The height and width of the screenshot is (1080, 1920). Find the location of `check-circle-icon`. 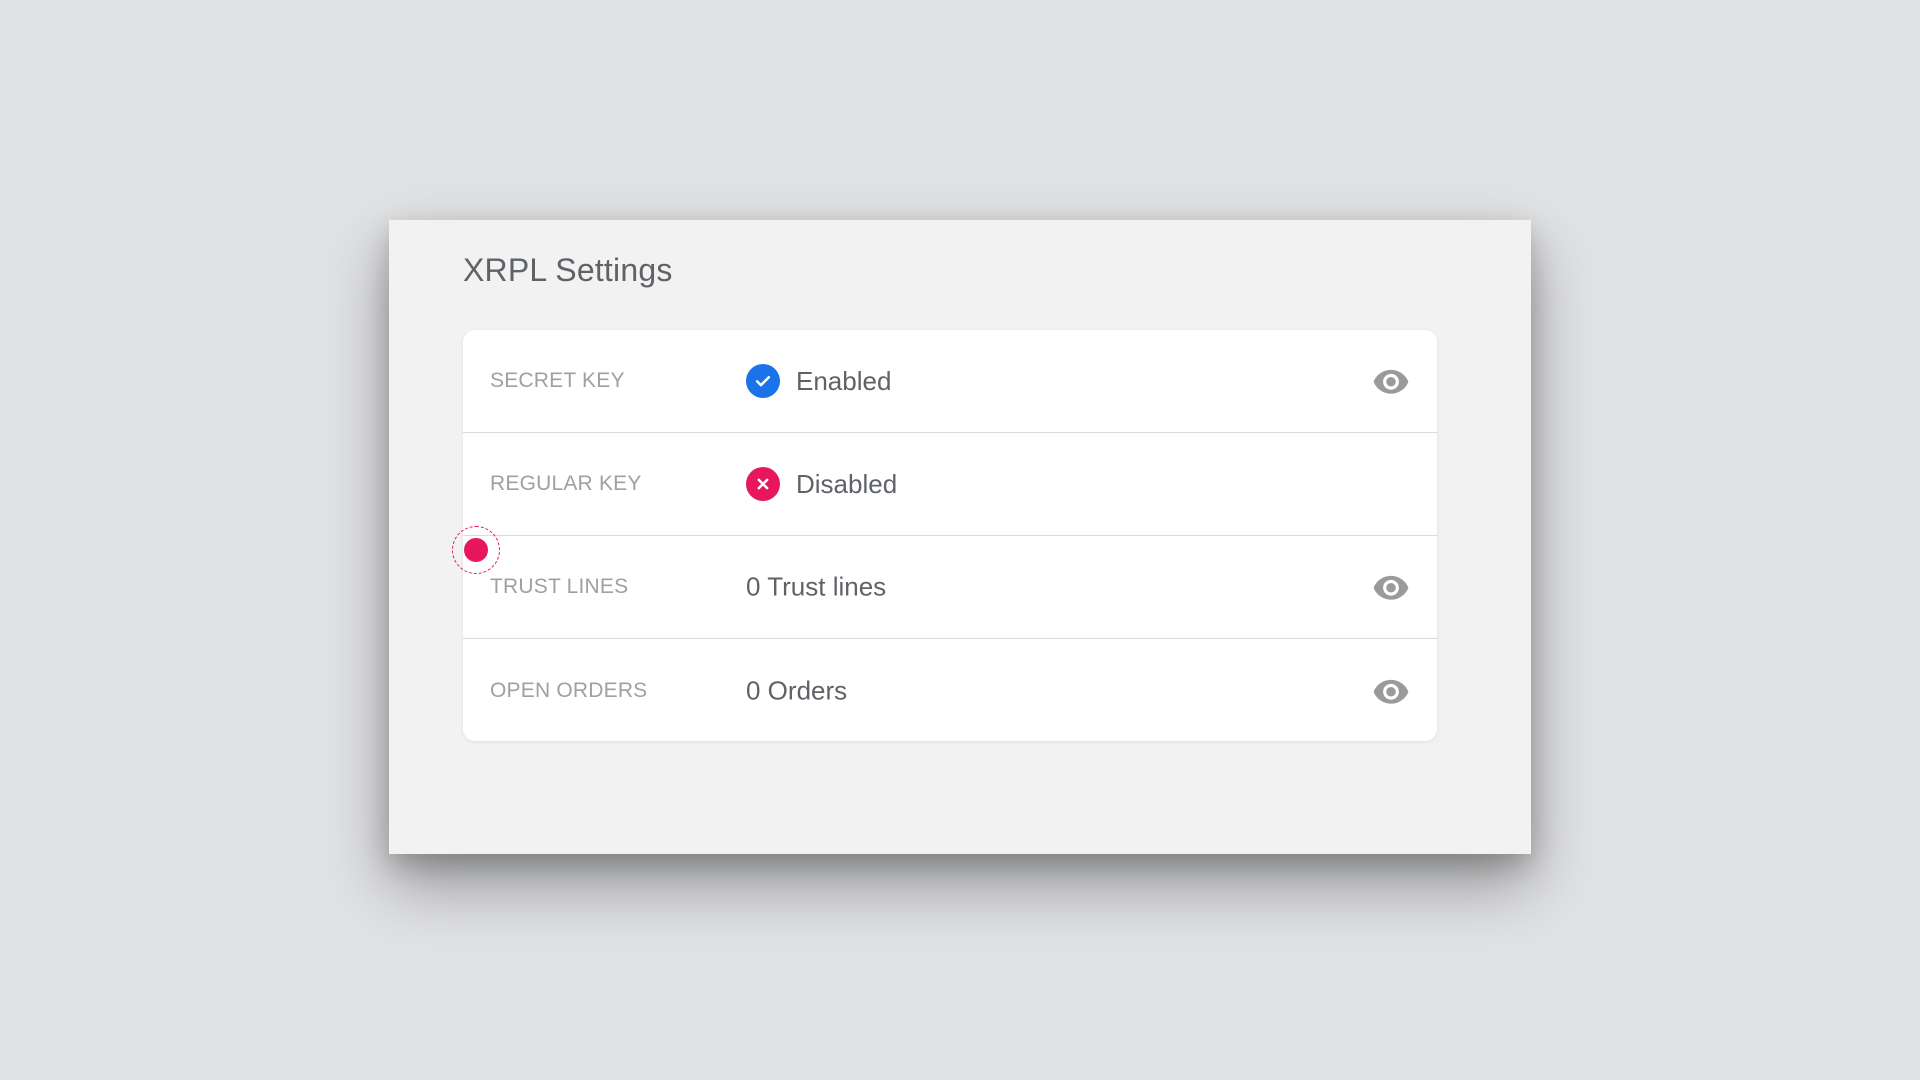

check-circle-icon is located at coordinates (763, 381).